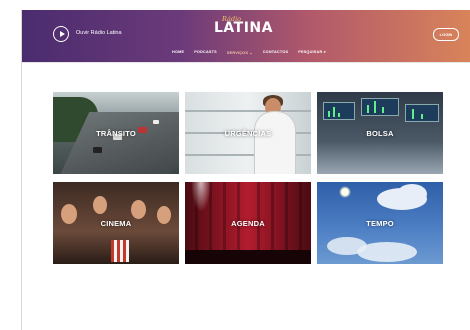 The height and width of the screenshot is (330, 470). I want to click on tile-label: TRÂNSITO, so click(116, 133).